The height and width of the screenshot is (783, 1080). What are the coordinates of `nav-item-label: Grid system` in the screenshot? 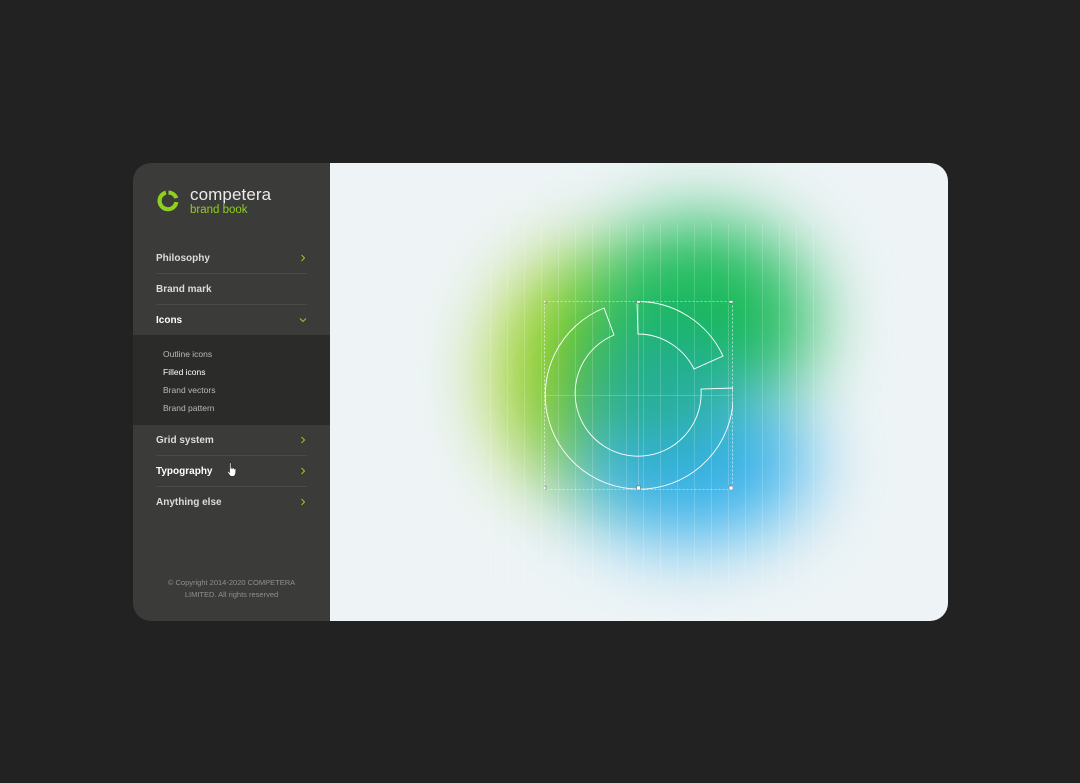 It's located at (185, 440).